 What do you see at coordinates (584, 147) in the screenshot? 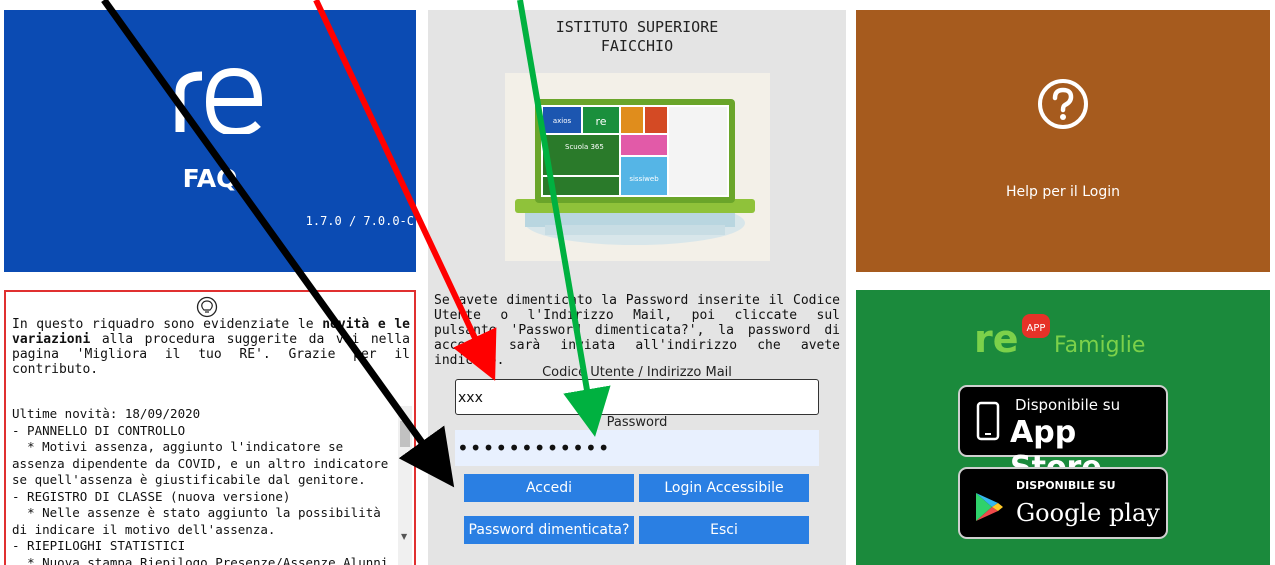
I see `screen-tile-scuola365: Scuola 365` at bounding box center [584, 147].